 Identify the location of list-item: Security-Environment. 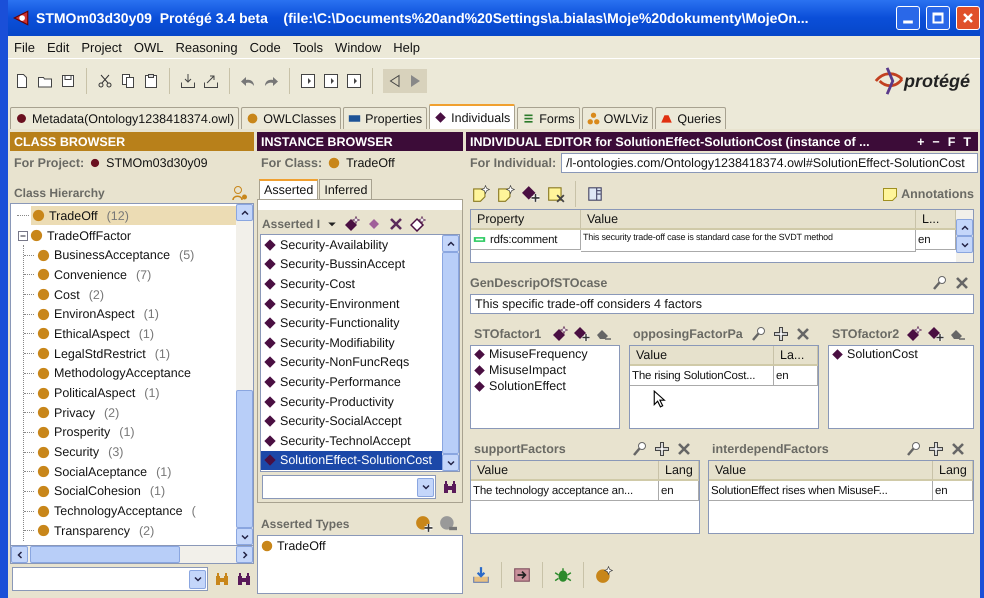
(351, 304).